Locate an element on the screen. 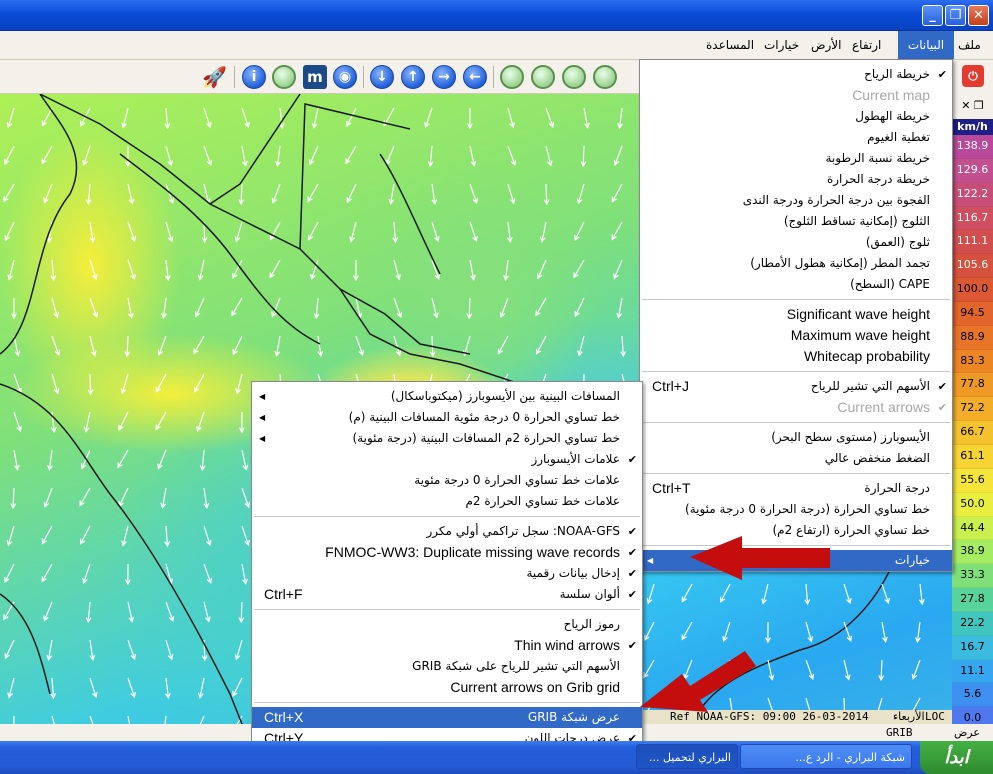 The image size is (993, 774). menu-item: خريطة درجة الحرارة is located at coordinates (796, 179).